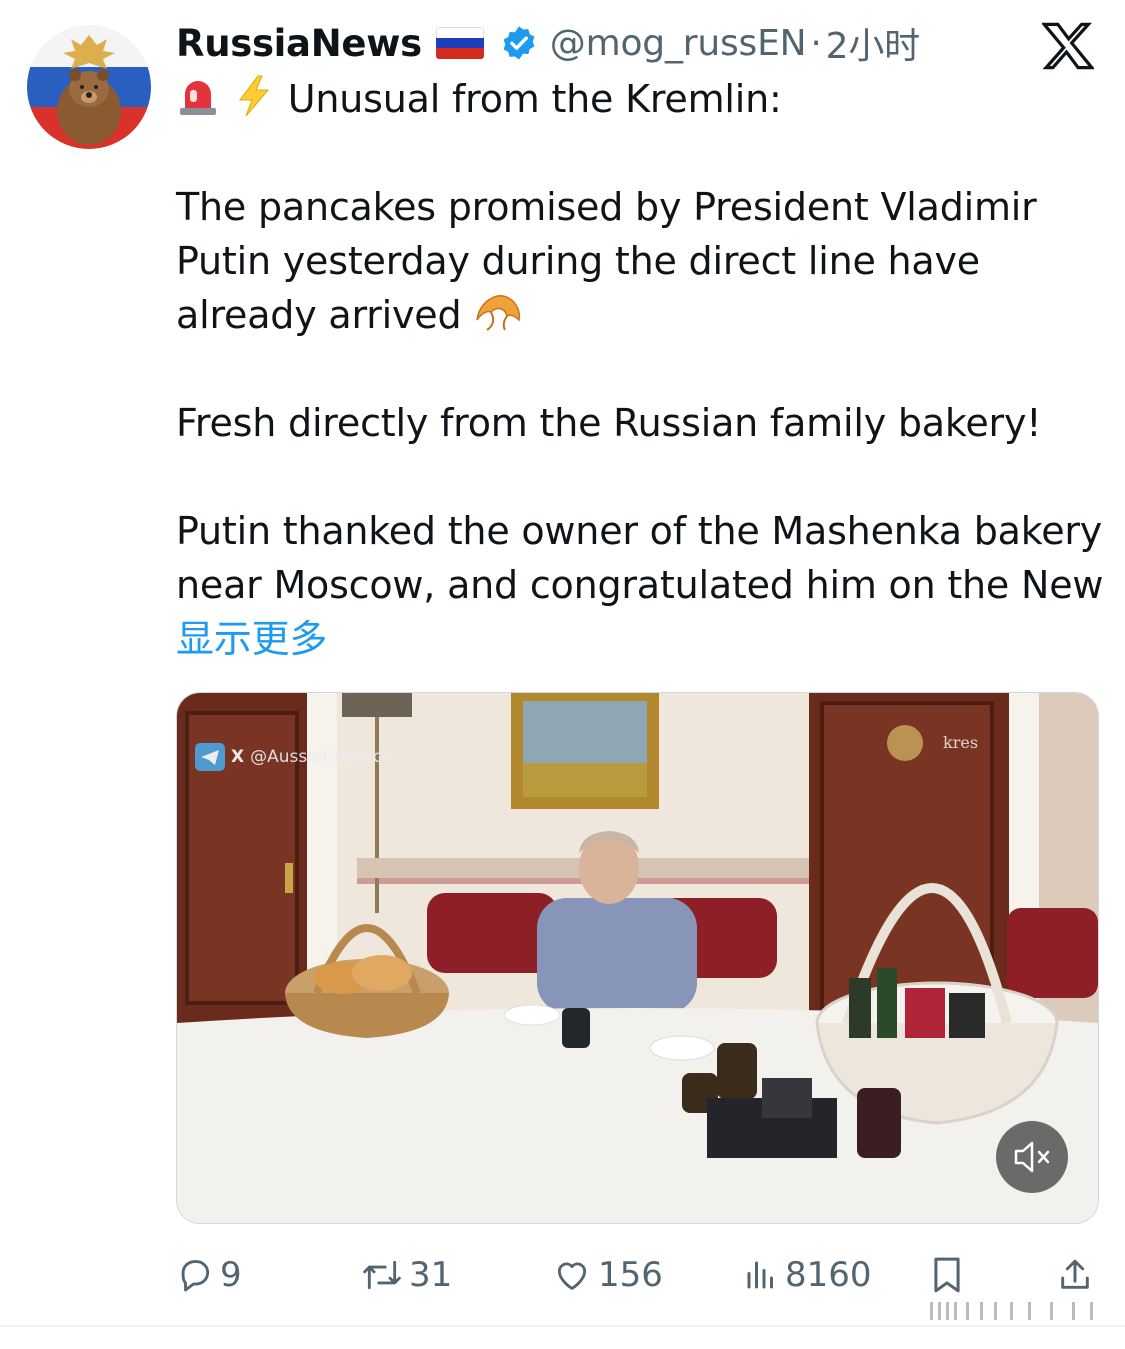 Image resolution: width=1125 pixels, height=1349 pixels. I want to click on author-avatar, so click(89, 87).